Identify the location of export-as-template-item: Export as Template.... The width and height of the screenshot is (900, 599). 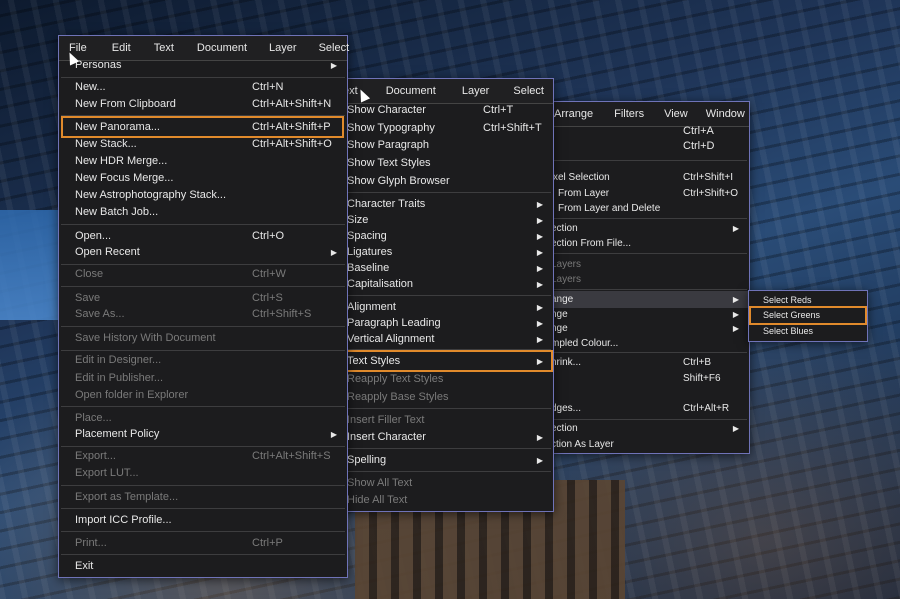
(203, 497).